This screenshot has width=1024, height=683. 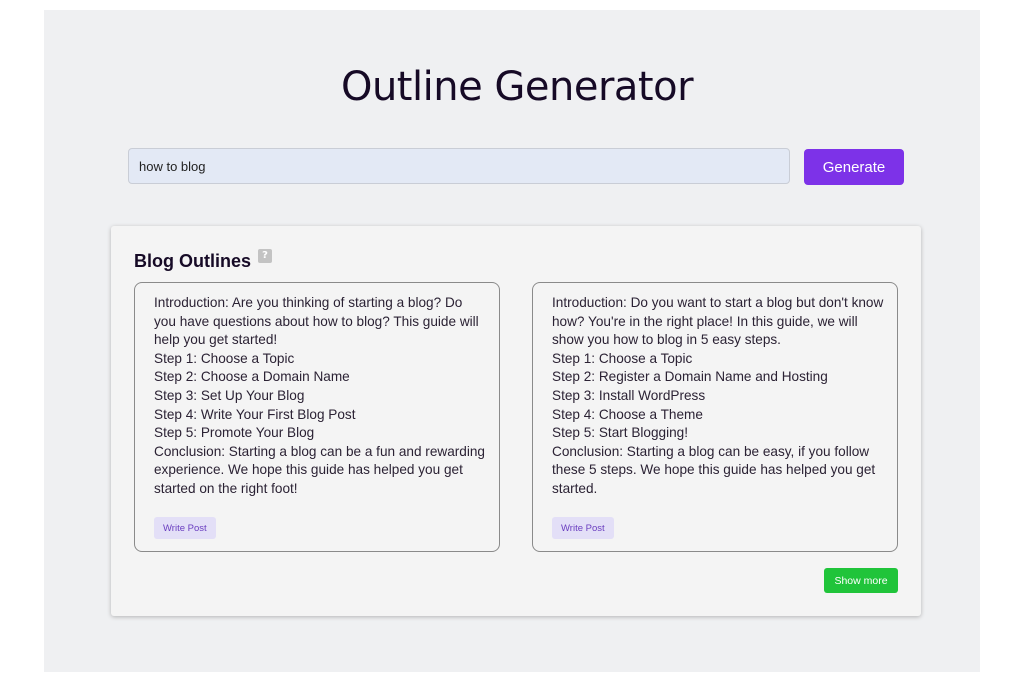 I want to click on show-more-button: Show more, so click(x=861, y=580).